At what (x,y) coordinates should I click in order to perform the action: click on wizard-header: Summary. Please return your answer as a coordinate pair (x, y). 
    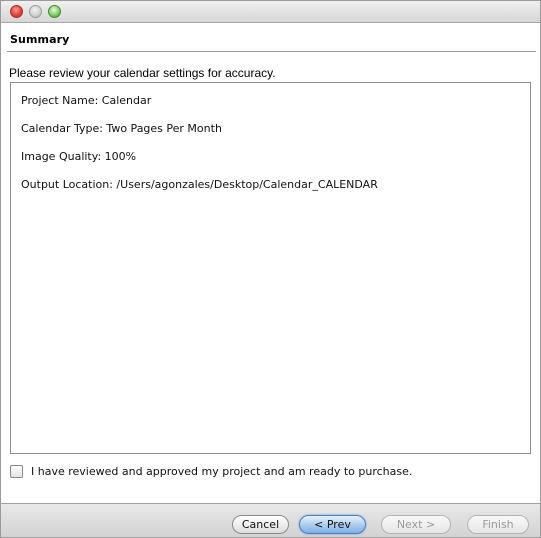
    Looking at the image, I should click on (270, 38).